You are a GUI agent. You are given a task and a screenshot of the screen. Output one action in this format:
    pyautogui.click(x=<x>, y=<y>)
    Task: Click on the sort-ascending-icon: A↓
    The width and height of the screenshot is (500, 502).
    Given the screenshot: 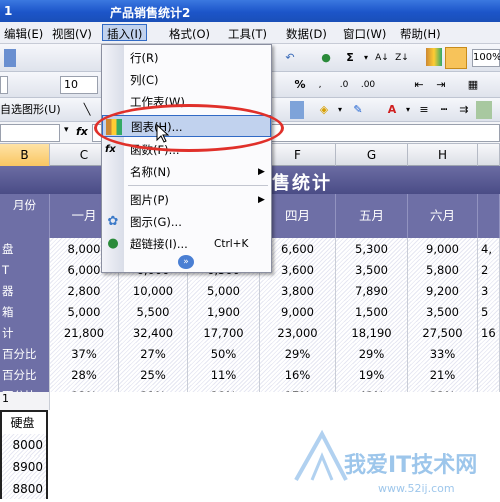 What is the action you would take?
    pyautogui.click(x=382, y=58)
    